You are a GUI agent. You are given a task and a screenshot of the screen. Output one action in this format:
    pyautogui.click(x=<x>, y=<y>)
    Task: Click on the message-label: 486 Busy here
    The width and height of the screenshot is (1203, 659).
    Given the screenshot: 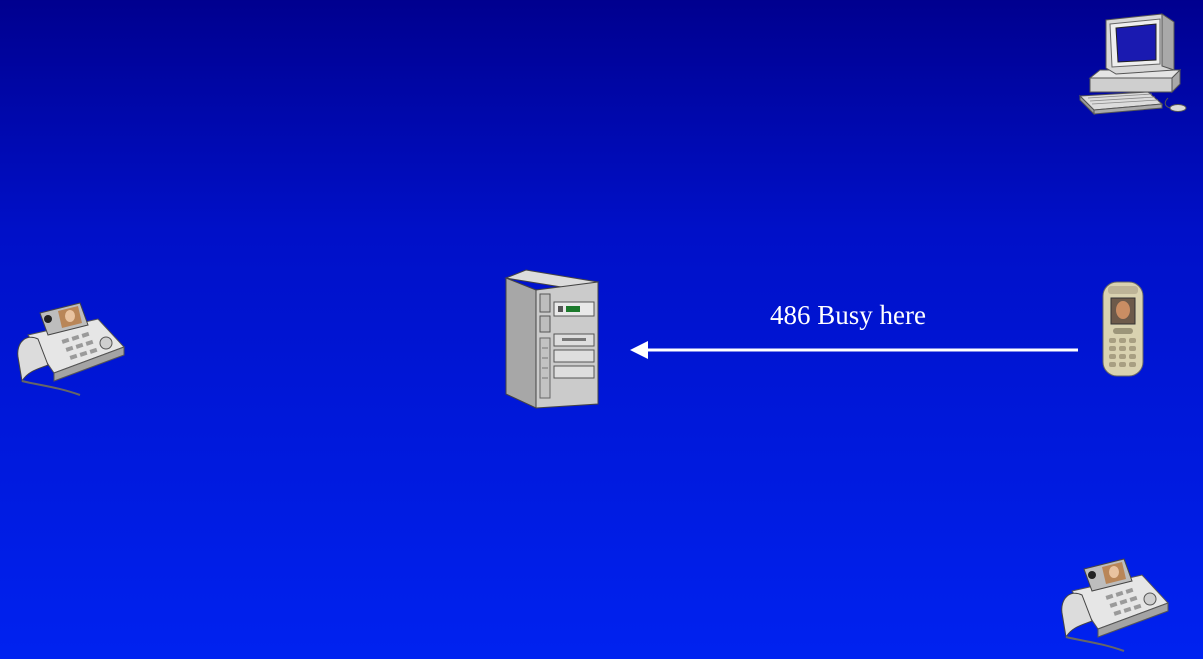 What is the action you would take?
    pyautogui.click(x=848, y=315)
    